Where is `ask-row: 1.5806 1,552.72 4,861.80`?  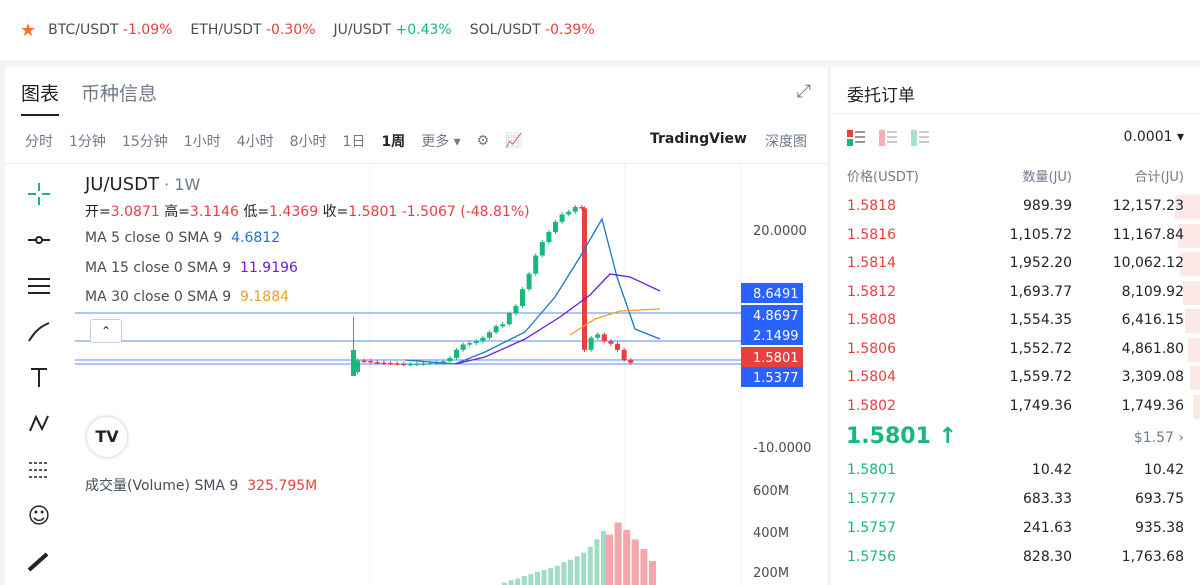
ask-row: 1.5806 1,552.72 4,861.80 is located at coordinates (1015, 350).